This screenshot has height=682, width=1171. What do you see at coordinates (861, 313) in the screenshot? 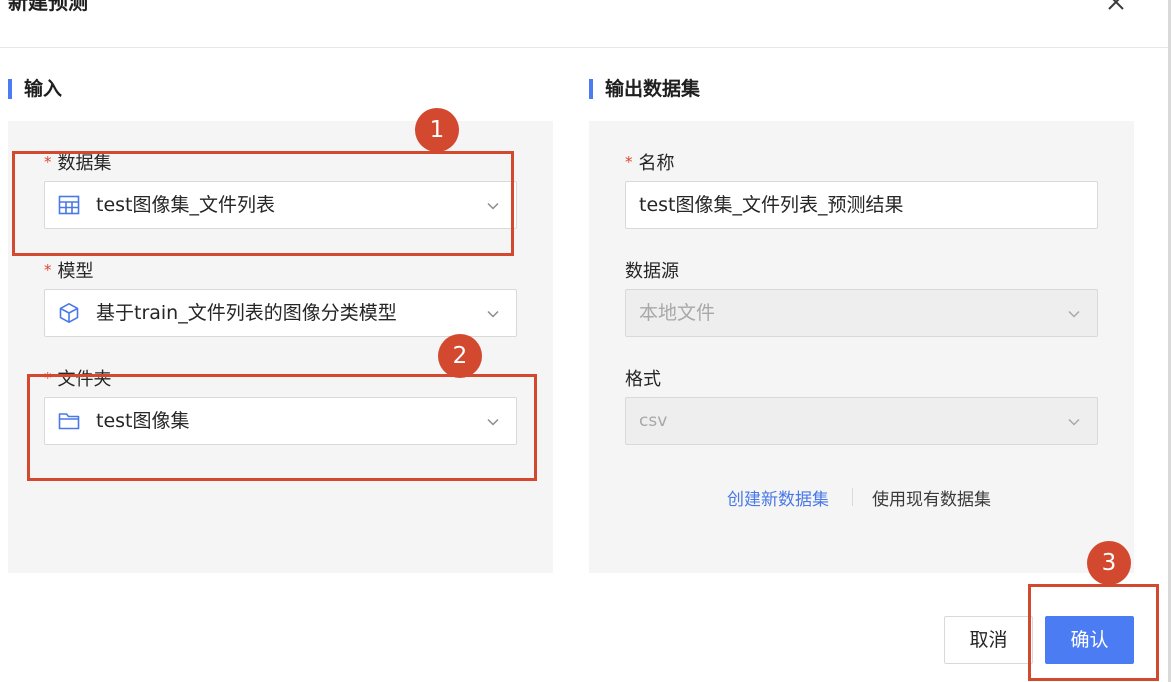
I see `source-select: 本地文件` at bounding box center [861, 313].